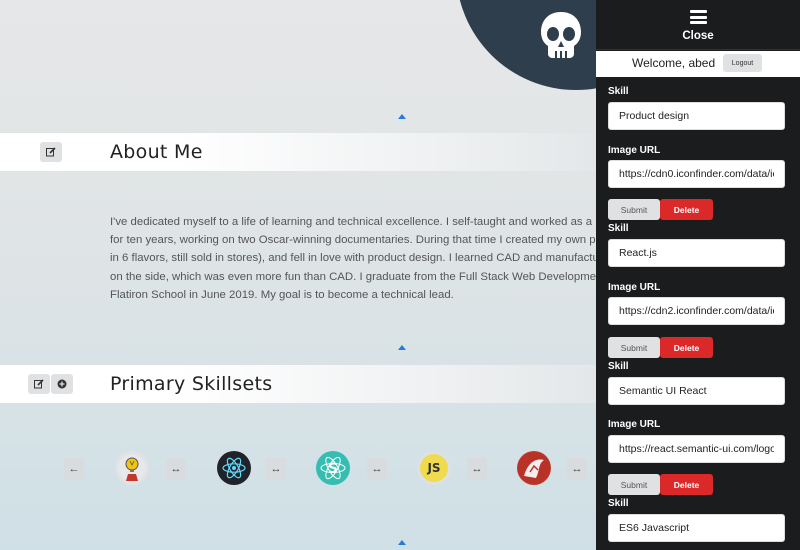 The image size is (800, 550). Describe the element at coordinates (561, 35) in the screenshot. I see `skull-icon` at that location.